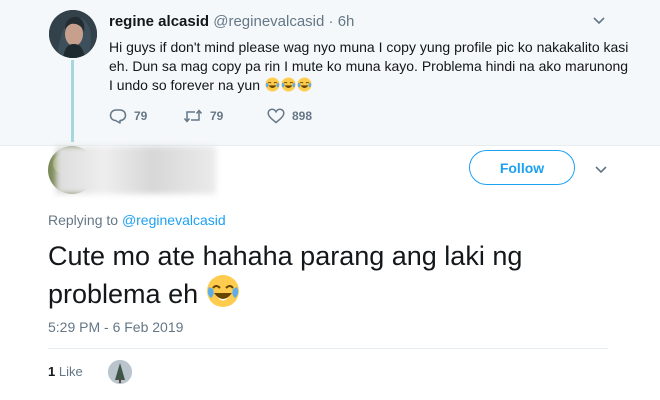 The image size is (660, 400). What do you see at coordinates (302, 116) in the screenshot?
I see `like-count: 898` at bounding box center [302, 116].